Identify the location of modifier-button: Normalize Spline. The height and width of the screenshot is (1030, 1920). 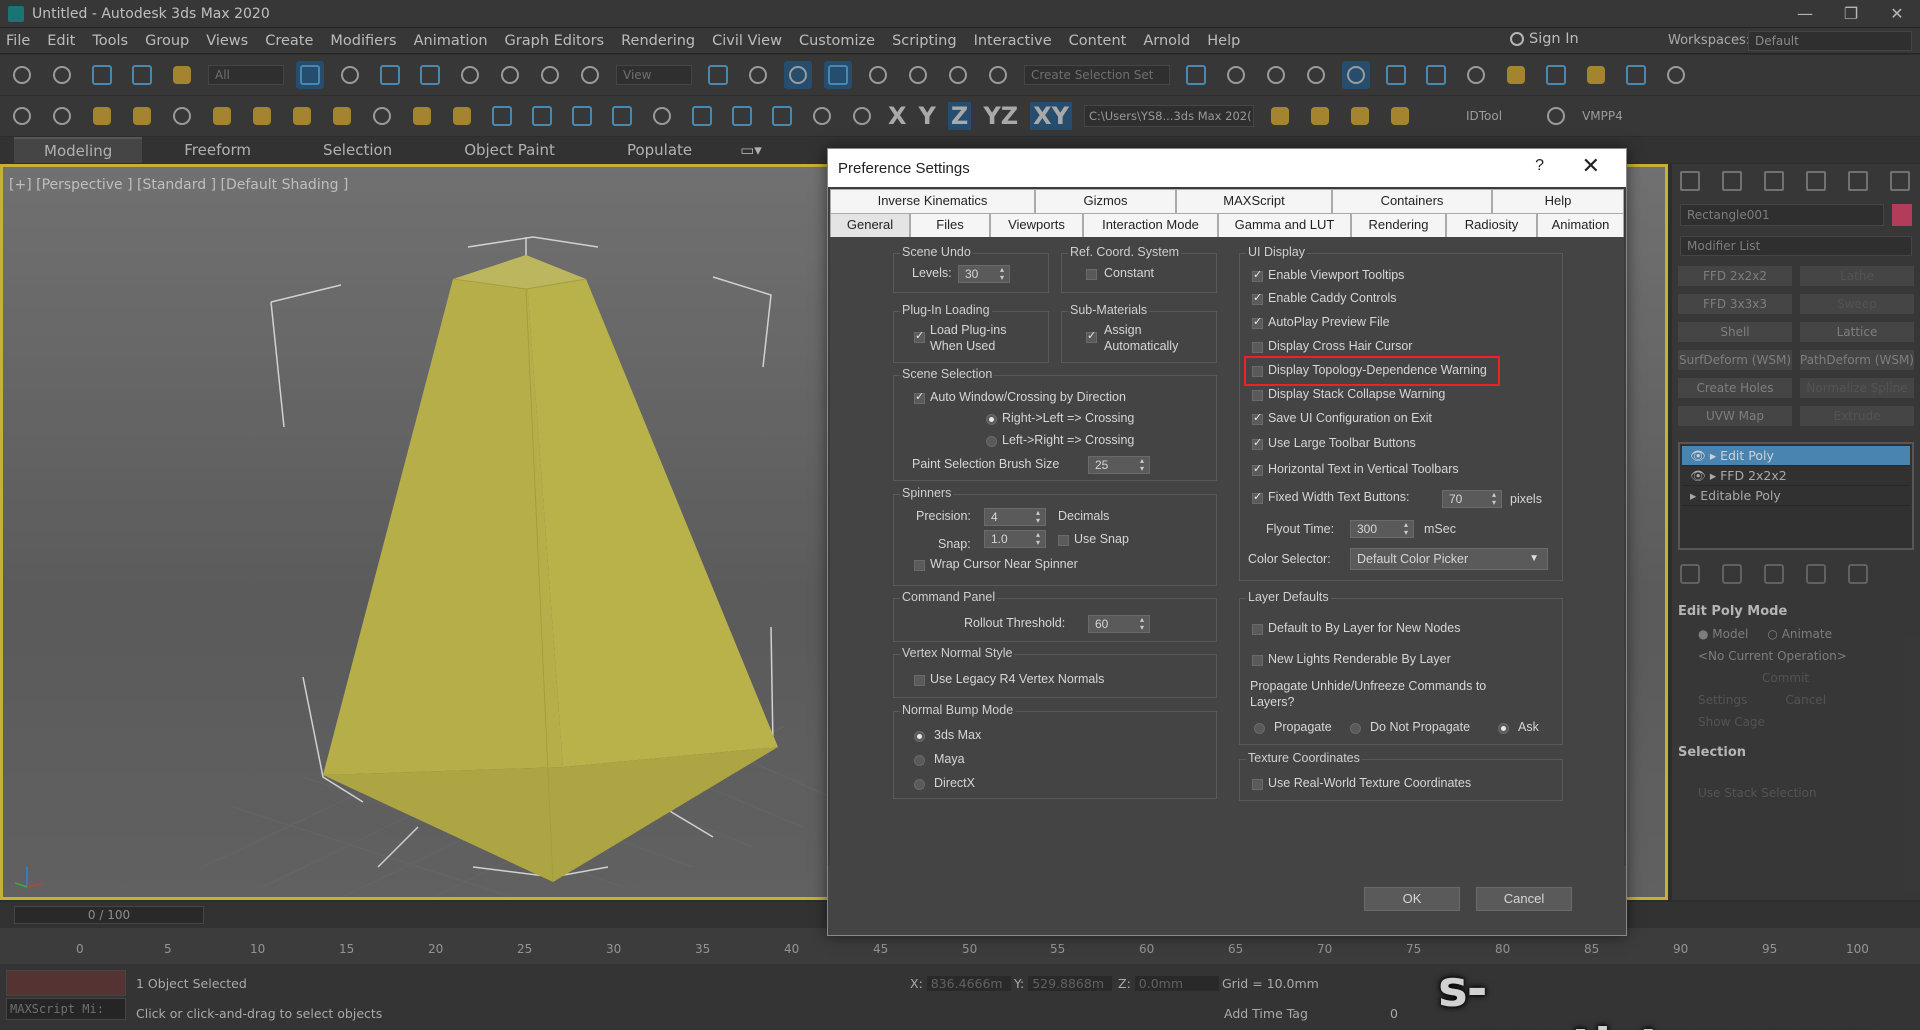
(1857, 388).